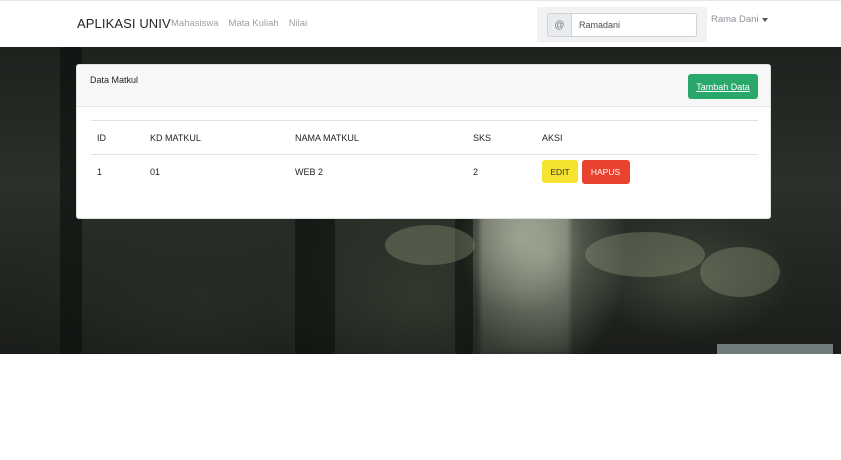 This screenshot has width=841, height=460. Describe the element at coordinates (117, 137) in the screenshot. I see `column-header-id: ID` at that location.